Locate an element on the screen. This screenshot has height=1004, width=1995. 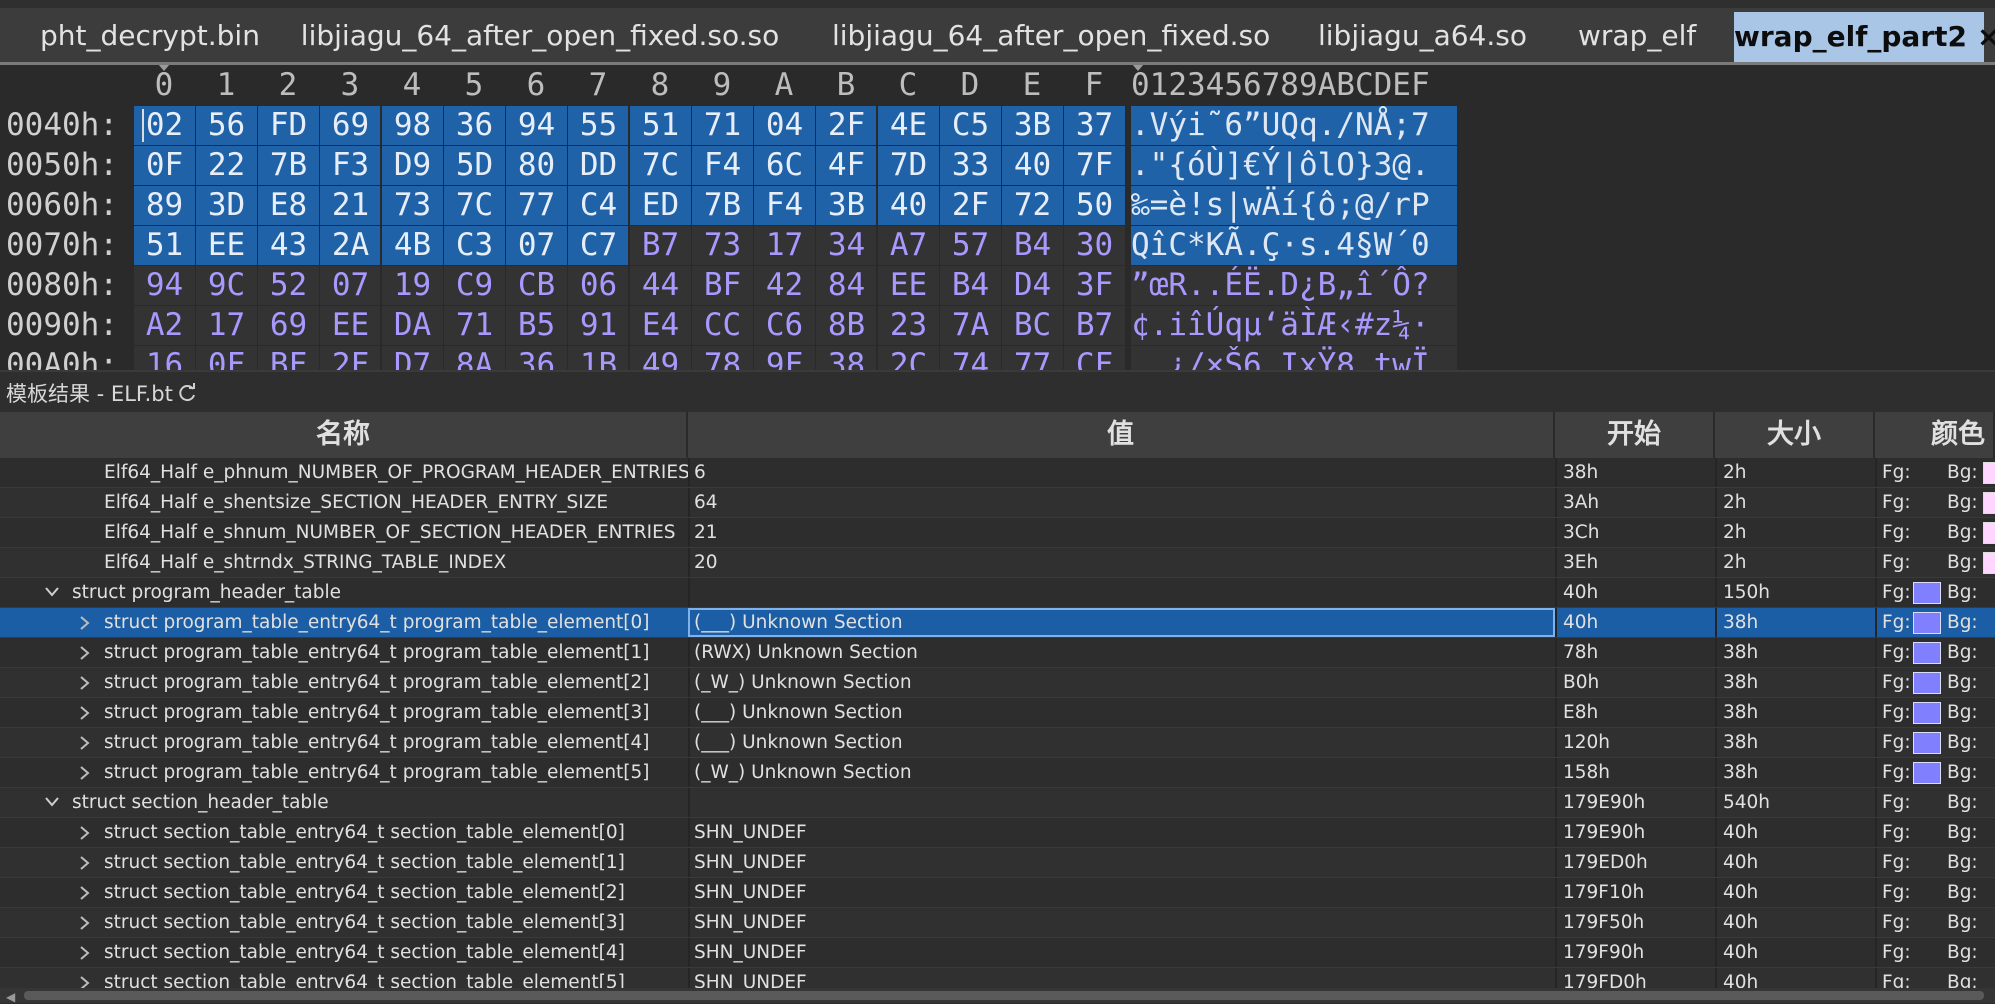
hex-byte: 36 is located at coordinates (536, 358).